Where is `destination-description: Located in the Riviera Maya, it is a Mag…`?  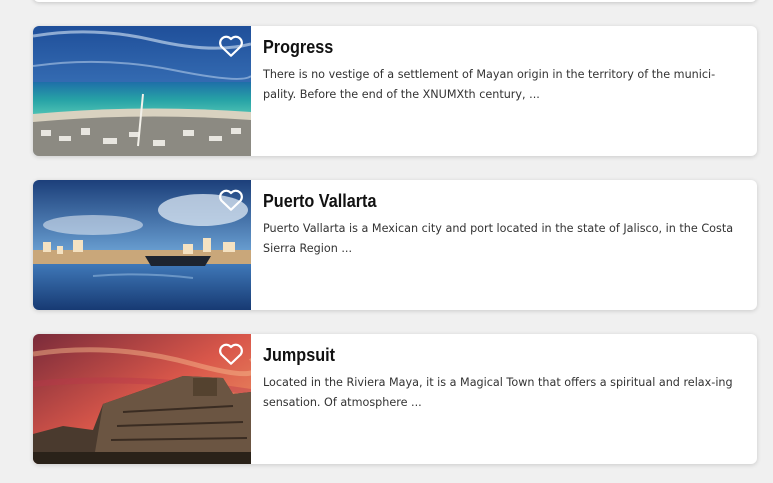 destination-description: Located in the Riviera Maya, it is a Mag… is located at coordinates (498, 392).